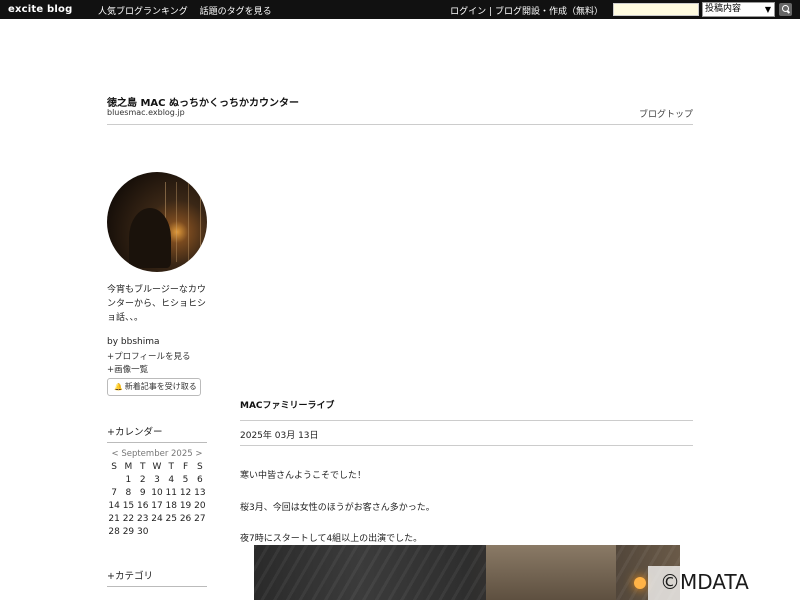 This screenshot has height=600, width=800. What do you see at coordinates (143, 532) in the screenshot?
I see `calendar-day: 30` at bounding box center [143, 532].